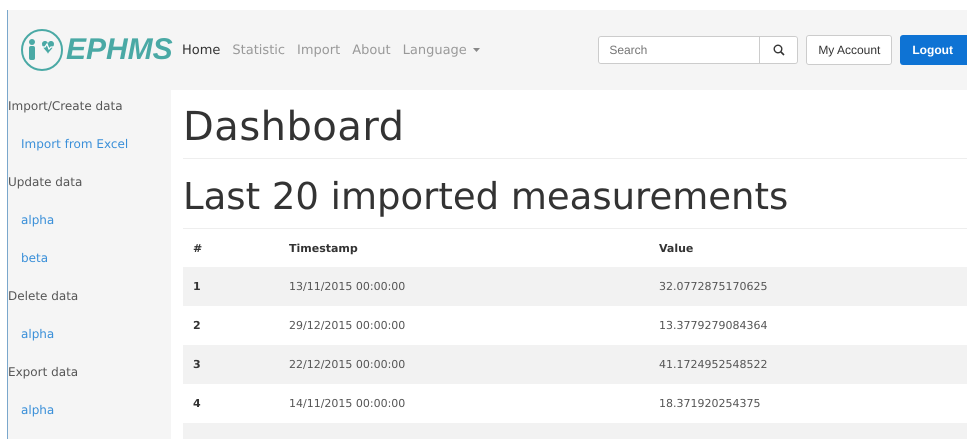 This screenshot has width=967, height=439. What do you see at coordinates (197, 248) in the screenshot?
I see `column-header: #` at bounding box center [197, 248].